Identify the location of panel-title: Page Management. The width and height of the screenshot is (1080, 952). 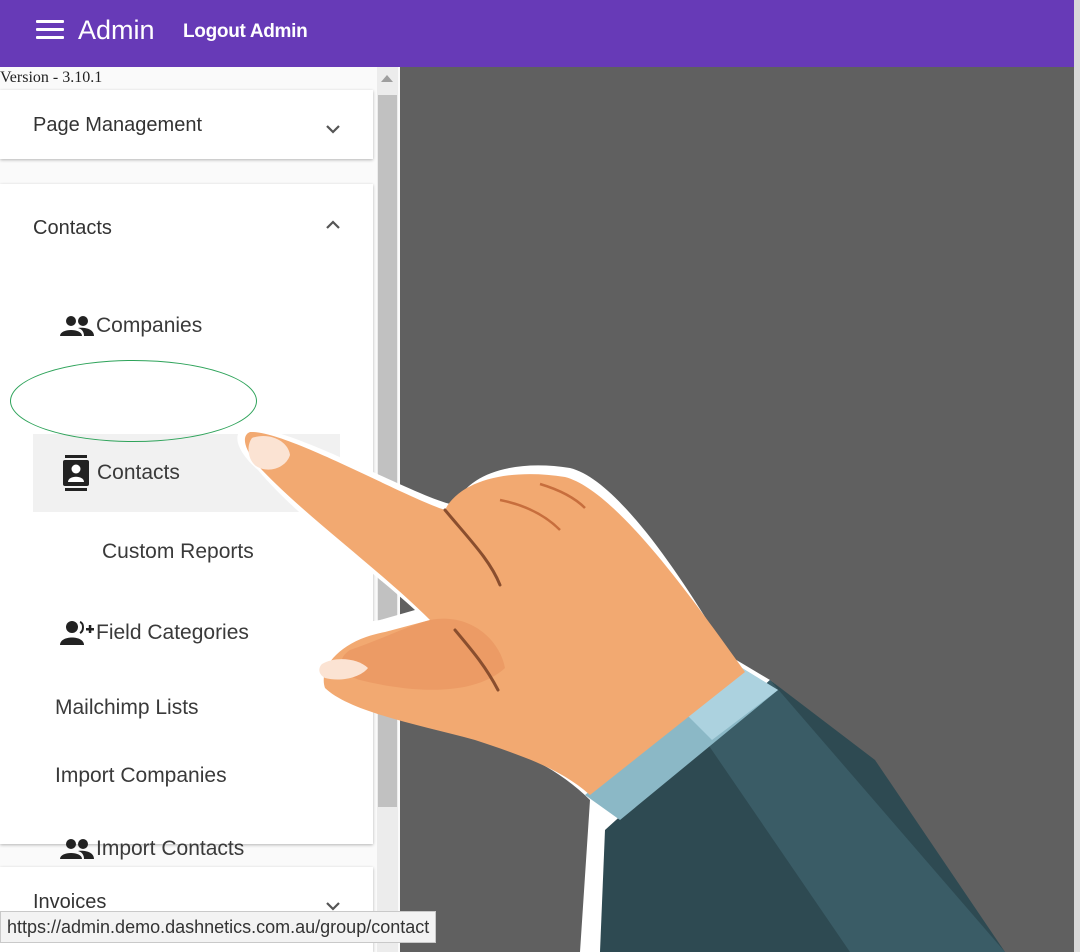
(118, 125).